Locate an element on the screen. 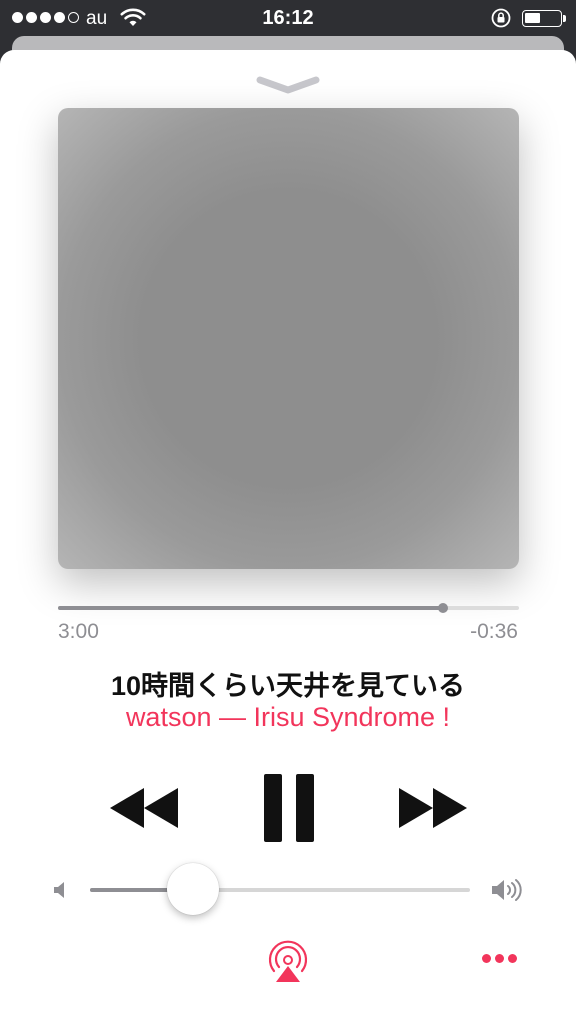 The height and width of the screenshot is (1024, 576). dismiss-chevron-icon is located at coordinates (288, 85).